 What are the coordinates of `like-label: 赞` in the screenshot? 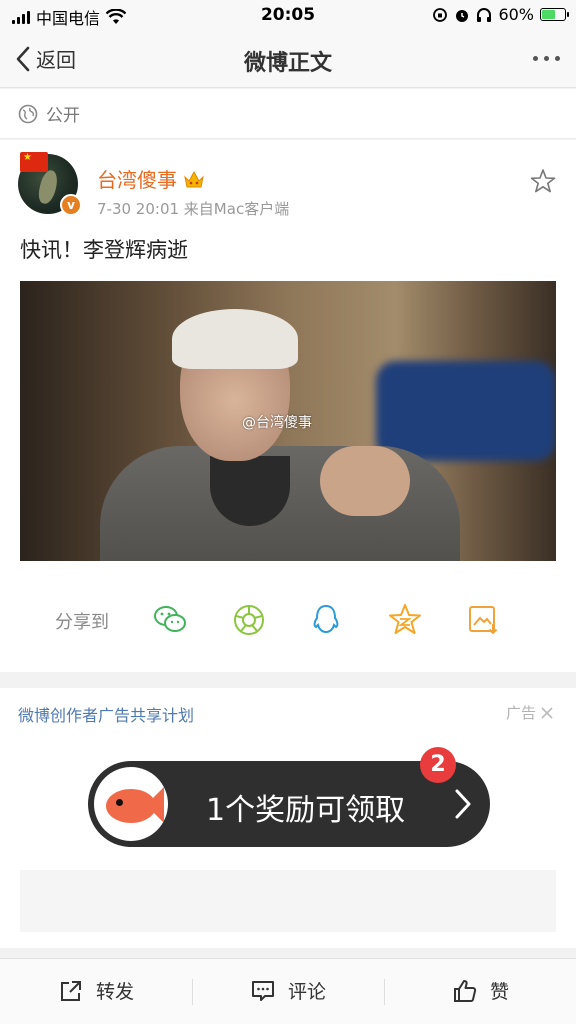 It's located at (500, 992).